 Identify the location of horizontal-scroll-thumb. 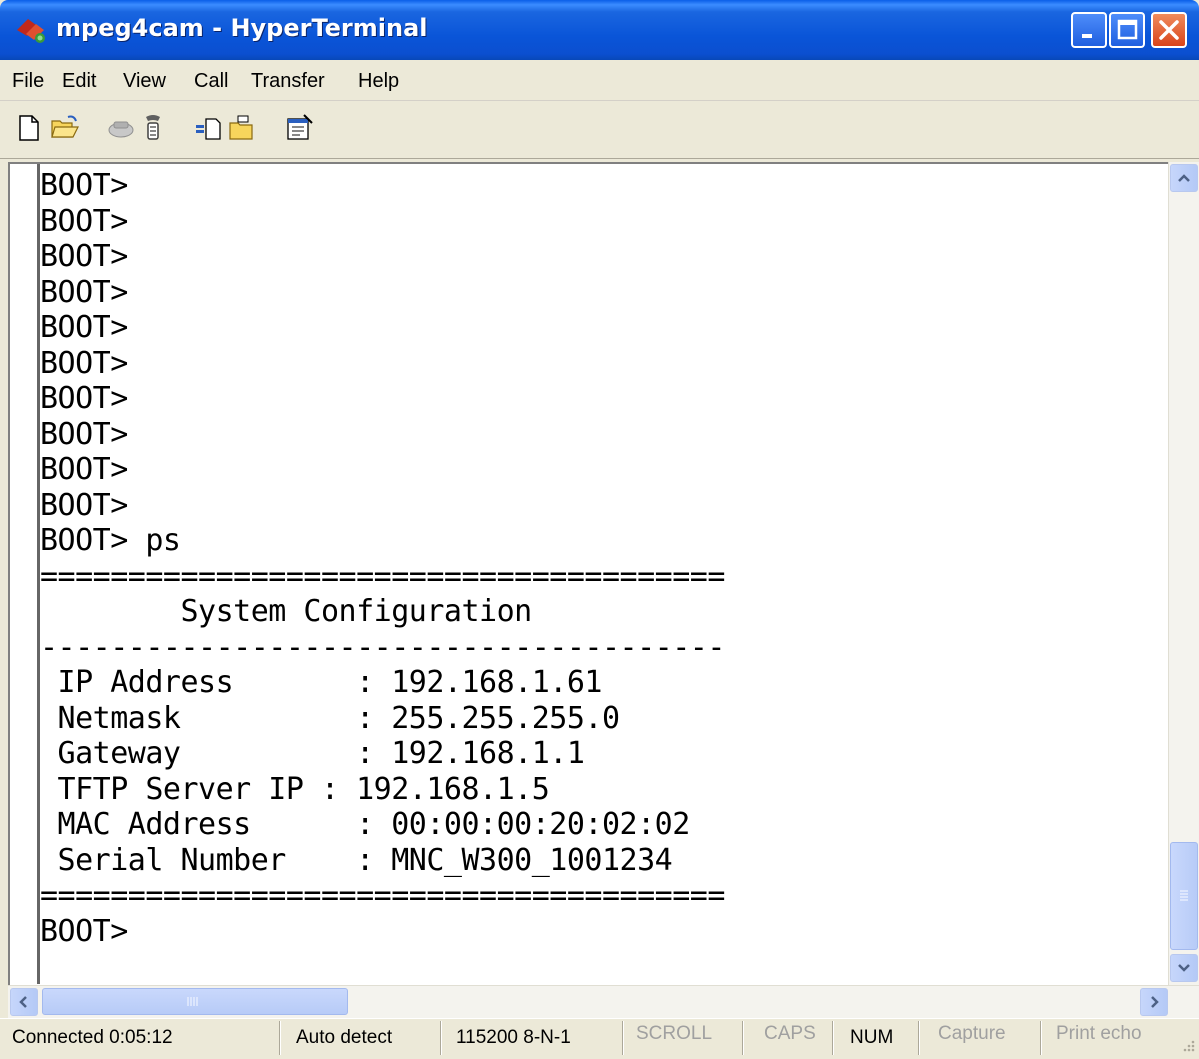
(195, 1001).